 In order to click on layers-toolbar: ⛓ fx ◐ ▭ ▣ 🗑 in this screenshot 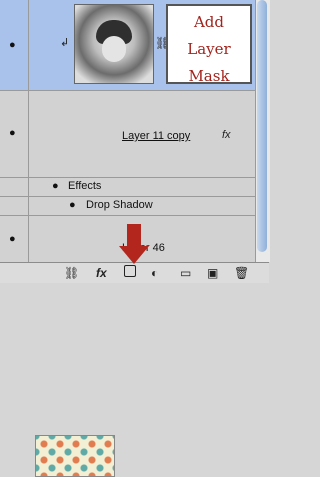, I will do `click(134, 272)`.